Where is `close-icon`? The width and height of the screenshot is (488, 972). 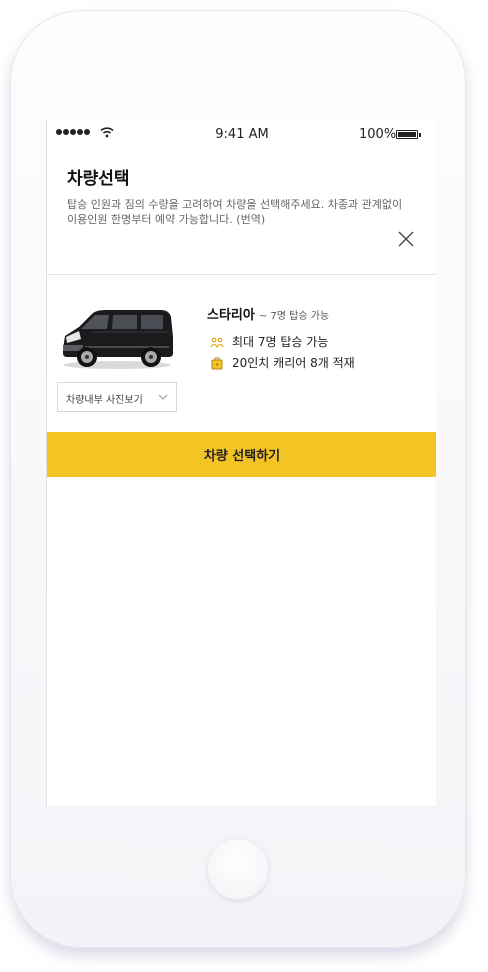 close-icon is located at coordinates (406, 239).